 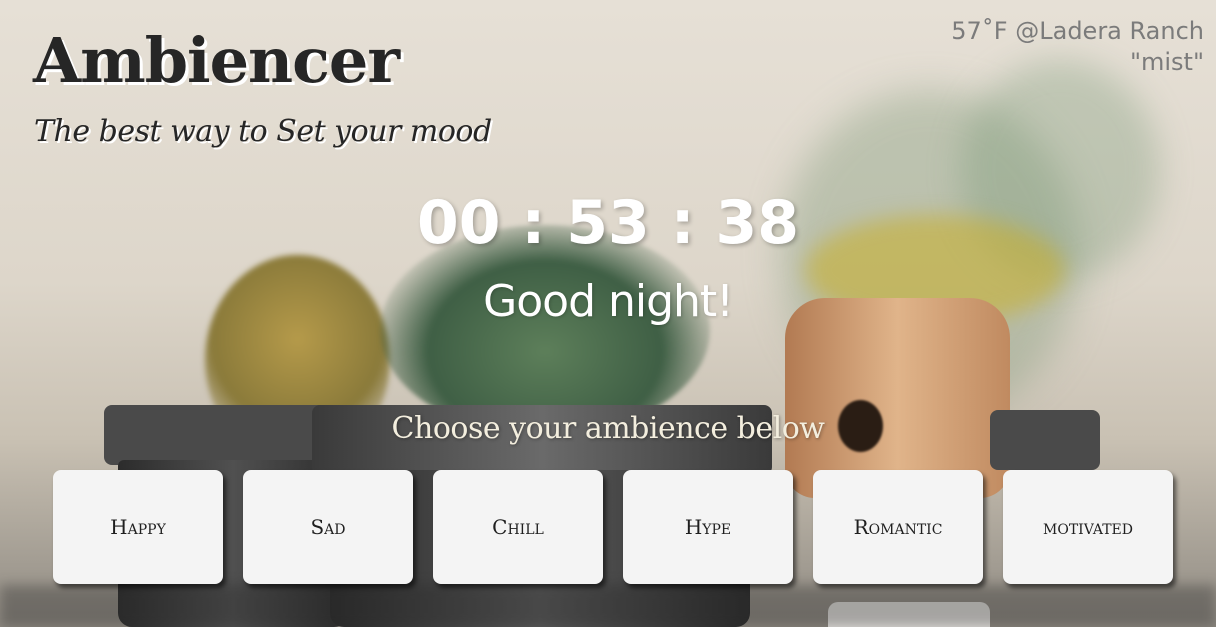 I want to click on greeting-text: Good night!, so click(x=608, y=301).